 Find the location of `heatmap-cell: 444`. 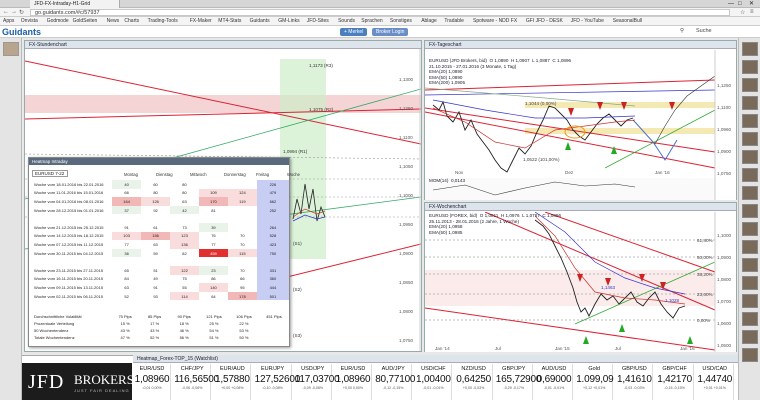

heatmap-cell: 444 is located at coordinates (272, 287).